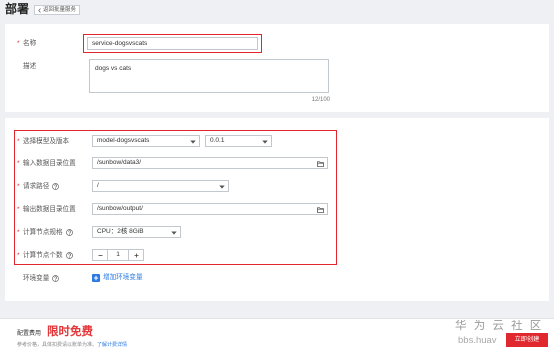 The width and height of the screenshot is (554, 352). What do you see at coordinates (29, 334) in the screenshot?
I see `fee-label: 配置费用` at bounding box center [29, 334].